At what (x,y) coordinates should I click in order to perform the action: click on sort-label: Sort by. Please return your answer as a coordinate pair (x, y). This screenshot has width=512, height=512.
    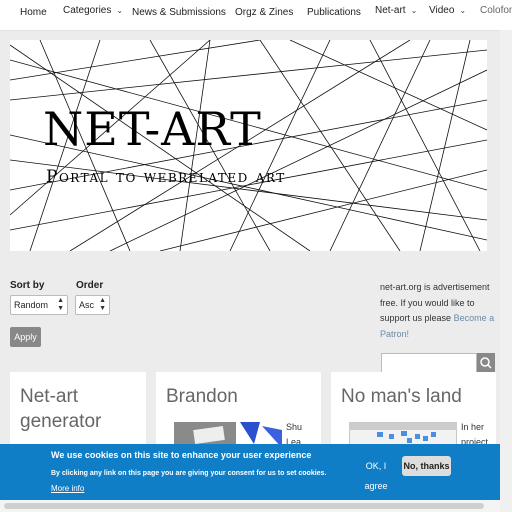
    Looking at the image, I should click on (27, 285).